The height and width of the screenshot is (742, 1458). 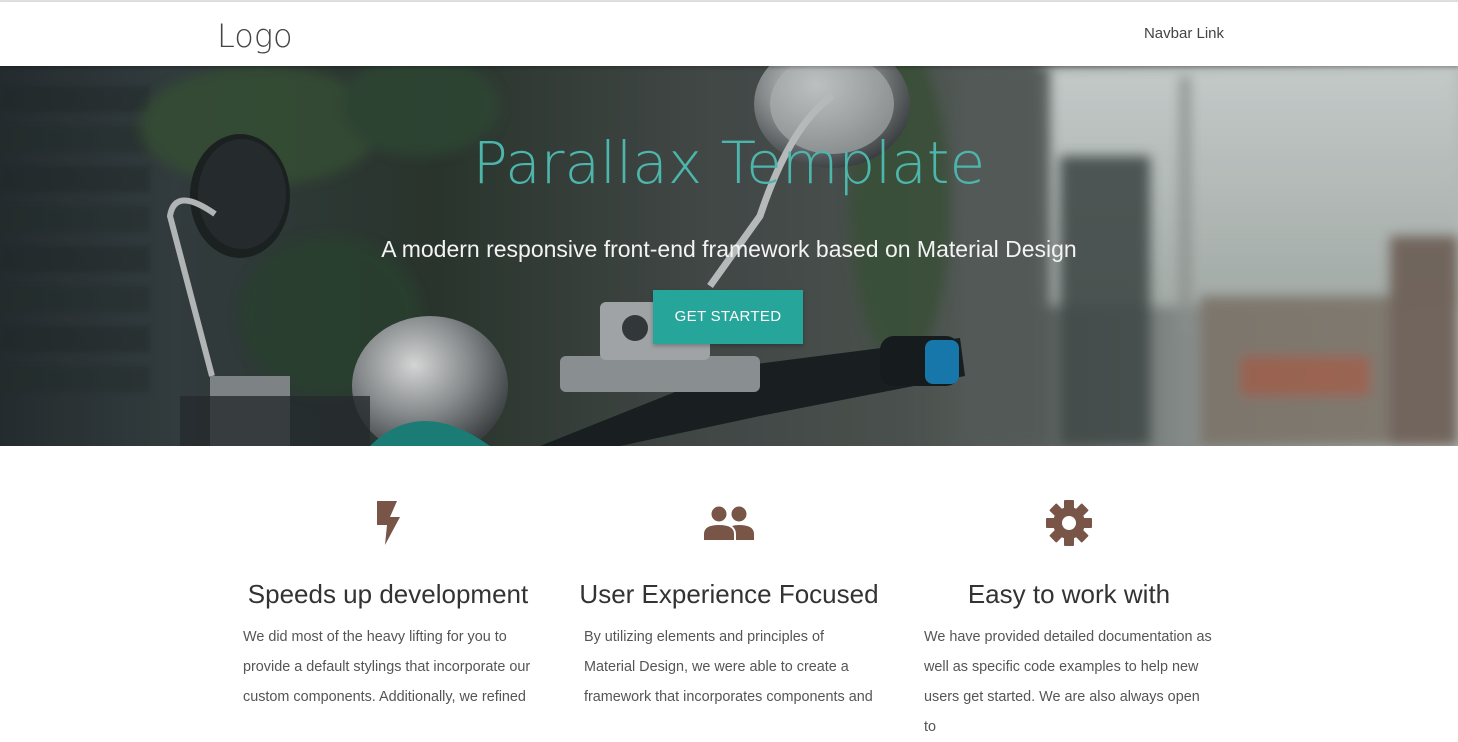 What do you see at coordinates (728, 317) in the screenshot?
I see `get-started-button: GET STARTED` at bounding box center [728, 317].